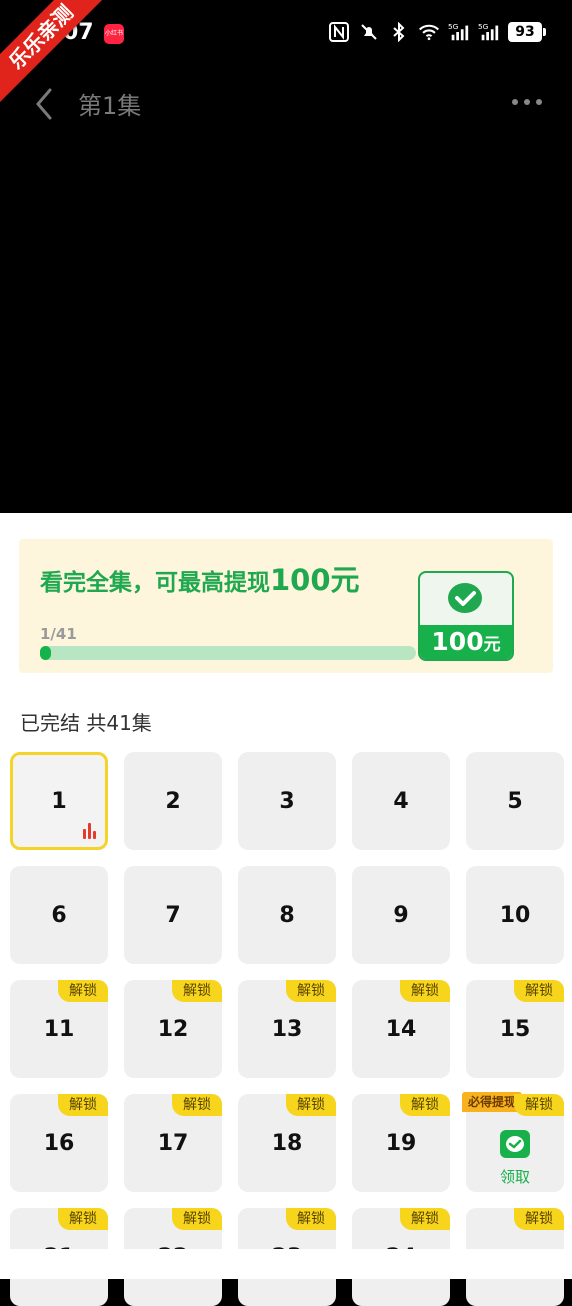 This screenshot has height=1306, width=572. Describe the element at coordinates (86, 723) in the screenshot. I see `series-status: 已完结 共41集` at that location.